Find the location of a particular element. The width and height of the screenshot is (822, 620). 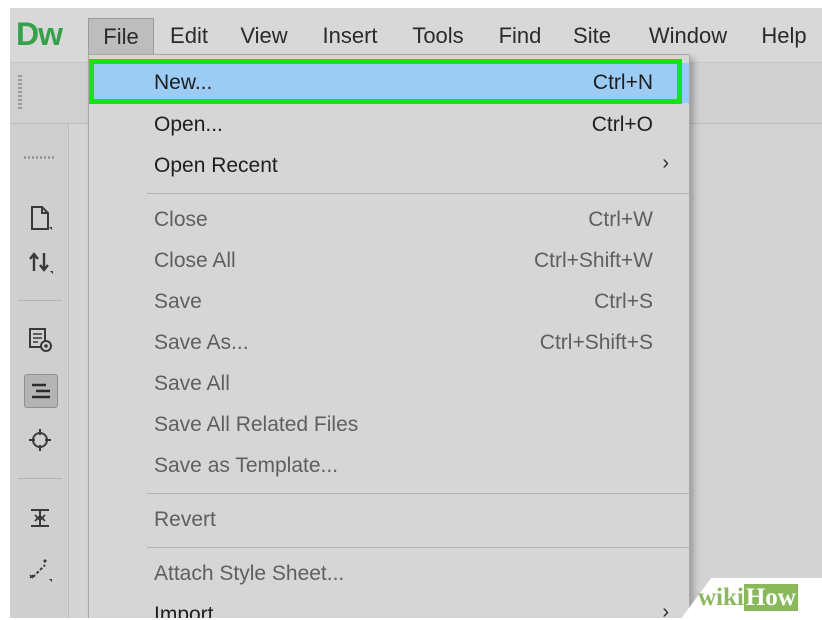

menu-item-label: Revert is located at coordinates (185, 519).